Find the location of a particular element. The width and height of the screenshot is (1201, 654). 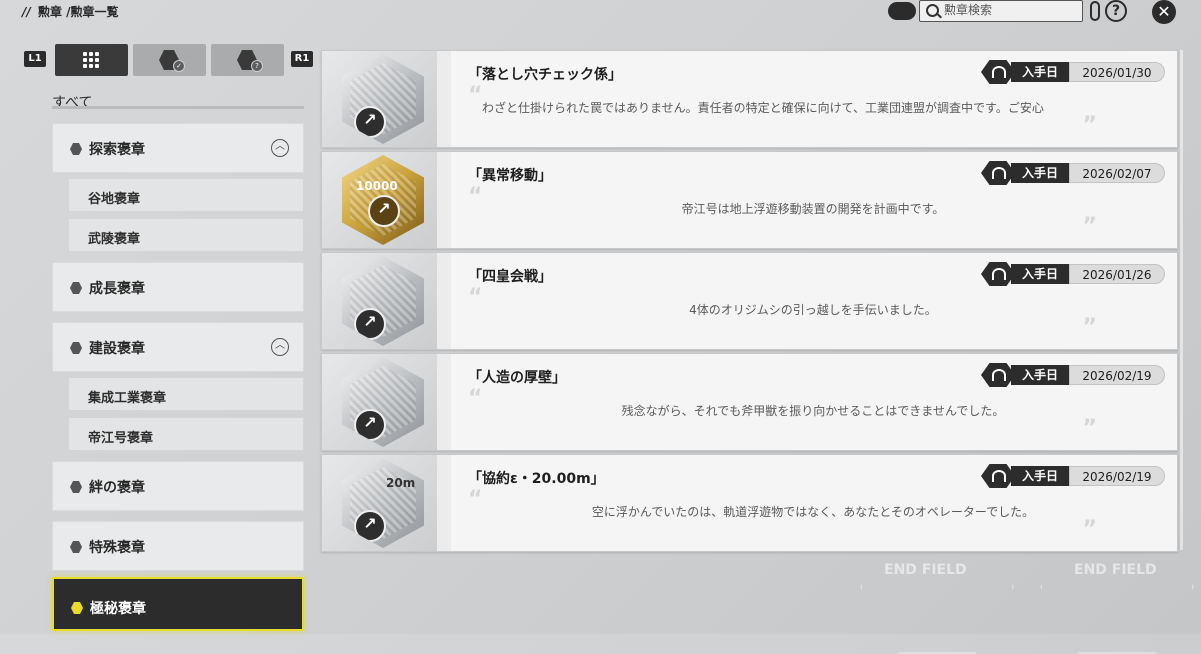

acquired-date-badge: 入手日 2026/02/07 is located at coordinates (1075, 173).